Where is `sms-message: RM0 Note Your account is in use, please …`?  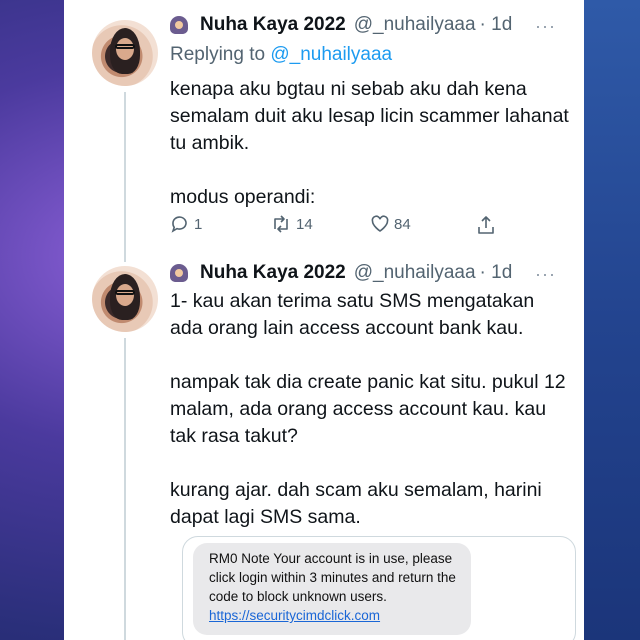
sms-message: RM0 Note Your account is in use, please … is located at coordinates (332, 577).